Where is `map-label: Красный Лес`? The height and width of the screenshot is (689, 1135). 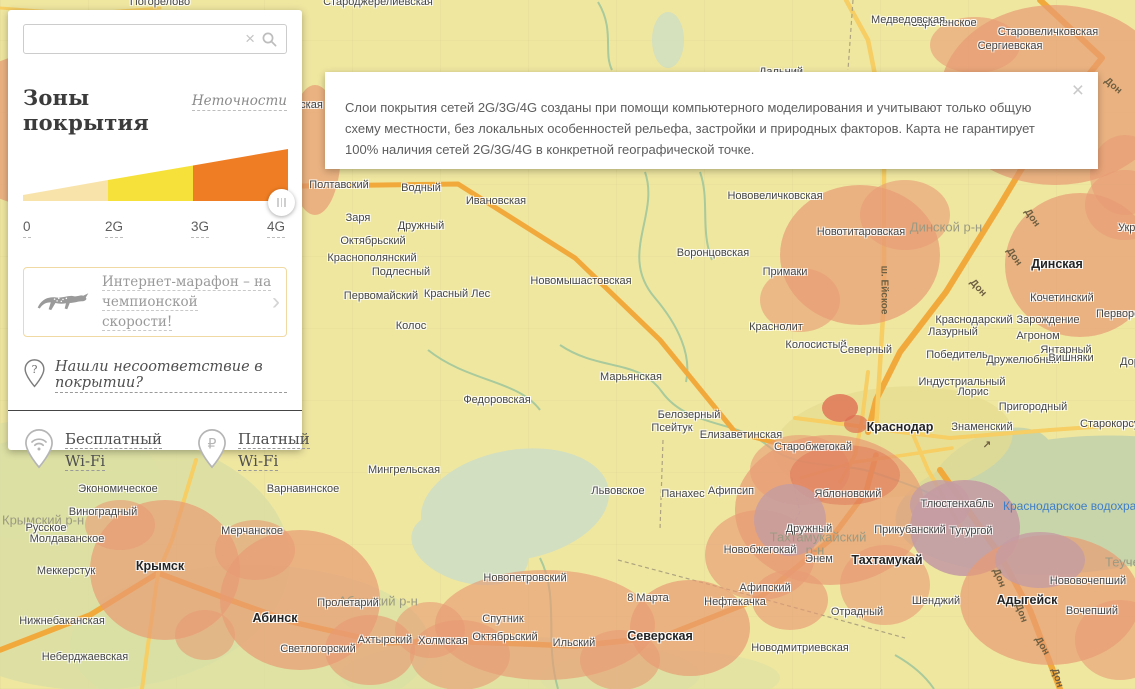 map-label: Красный Лес is located at coordinates (457, 294).